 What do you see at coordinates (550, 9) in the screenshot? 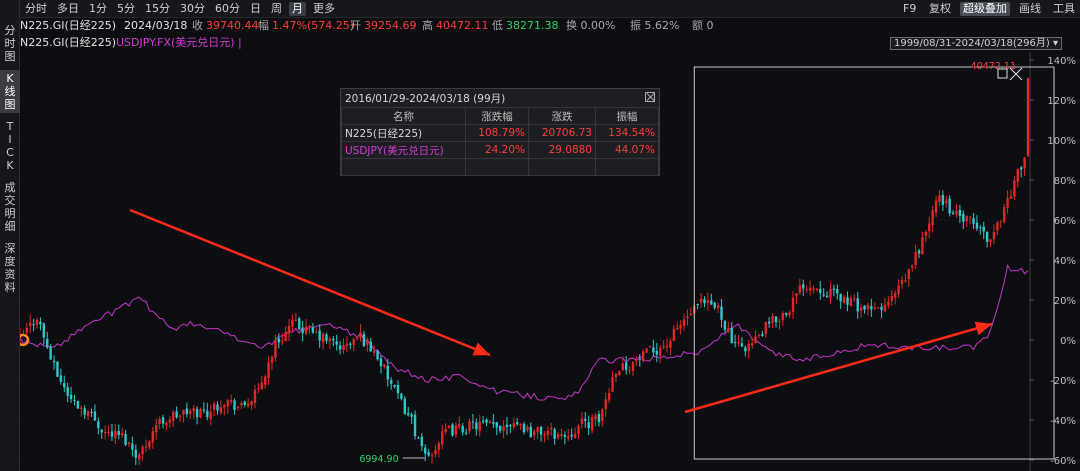
I see `period-toolbar: 分时 多日 1分 5分 15分 30分 60分日周月更多 工具 画线 超级叠加 复权 F9` at bounding box center [550, 9].